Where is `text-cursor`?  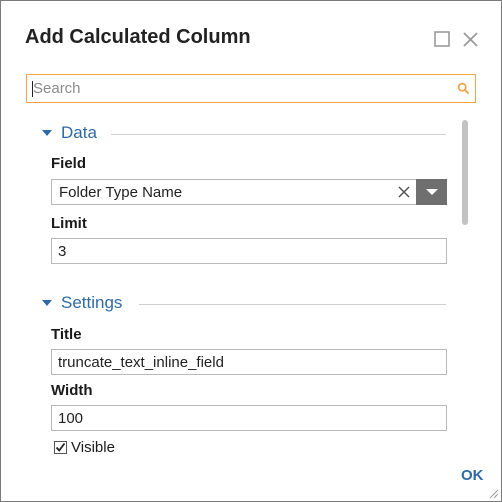 text-cursor is located at coordinates (32, 89).